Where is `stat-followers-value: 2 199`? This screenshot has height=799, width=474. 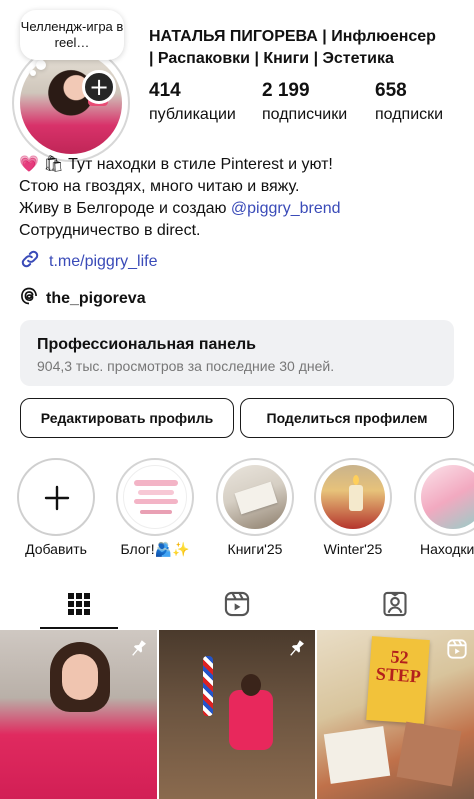
stat-followers-value: 2 199 is located at coordinates (286, 90).